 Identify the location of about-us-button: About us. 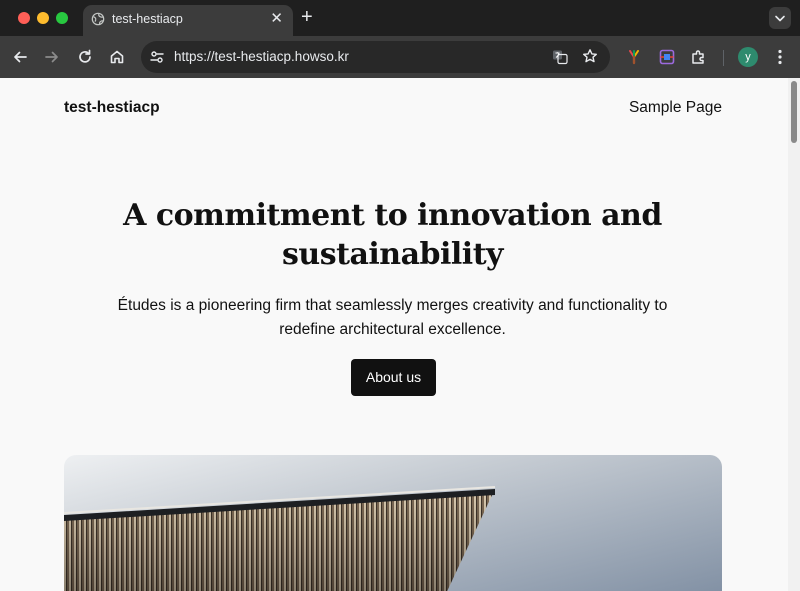
(393, 377).